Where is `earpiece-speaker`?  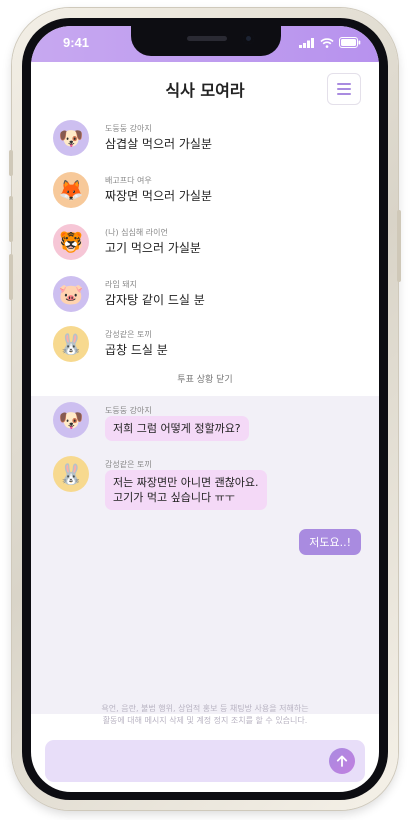
earpiece-speaker is located at coordinates (207, 38).